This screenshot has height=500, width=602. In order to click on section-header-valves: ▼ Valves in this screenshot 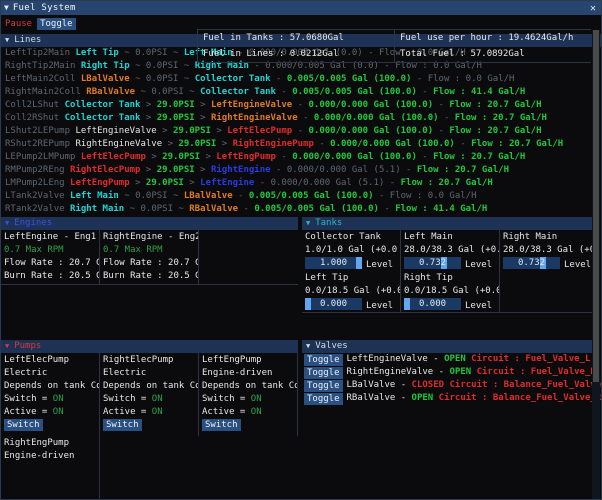, I will do `click(450, 346)`.